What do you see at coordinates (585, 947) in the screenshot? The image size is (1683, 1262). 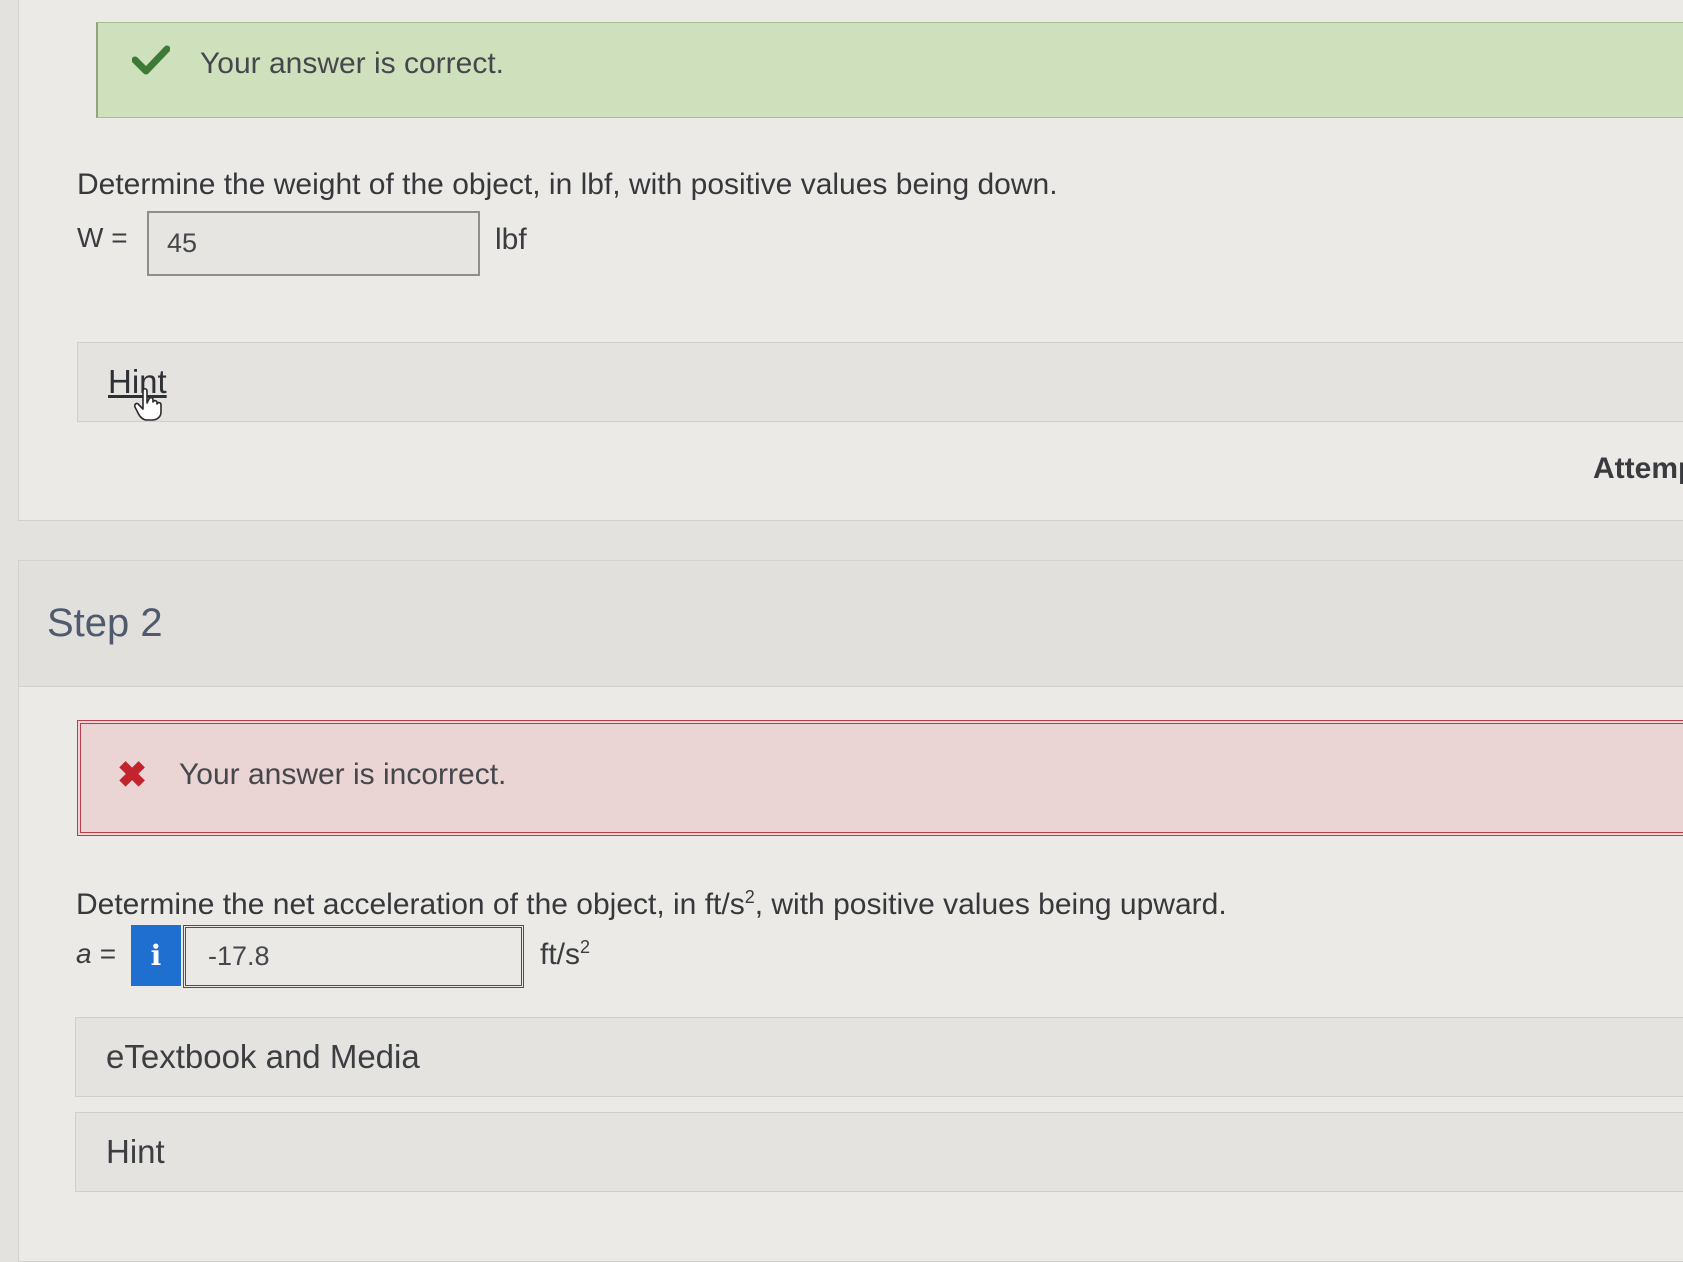 I see `acceleration-unit-sup: 2` at bounding box center [585, 947].